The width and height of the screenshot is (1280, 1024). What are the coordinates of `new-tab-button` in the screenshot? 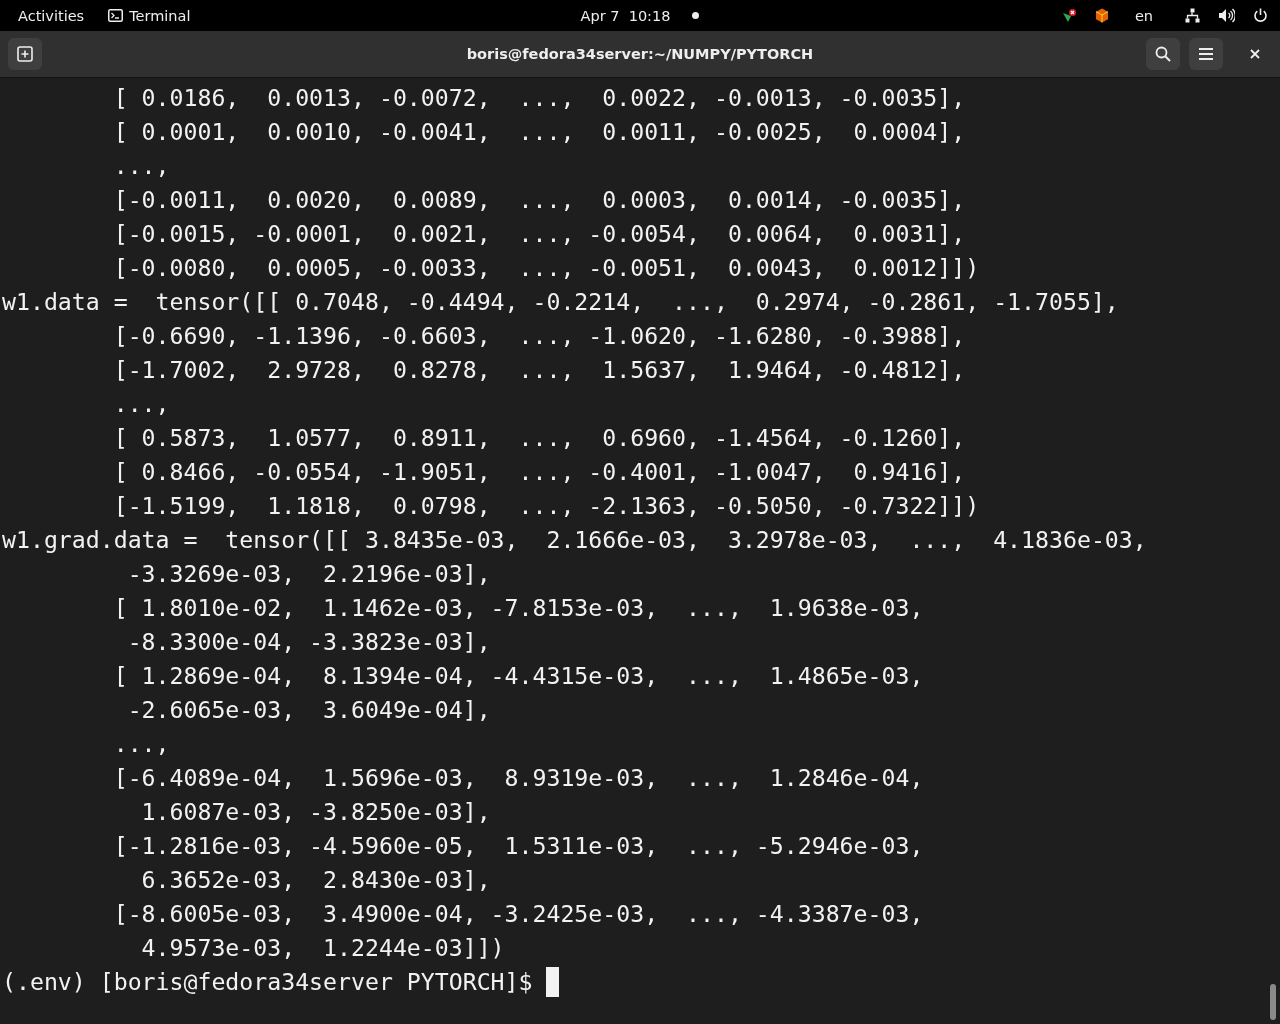 It's located at (25, 54).